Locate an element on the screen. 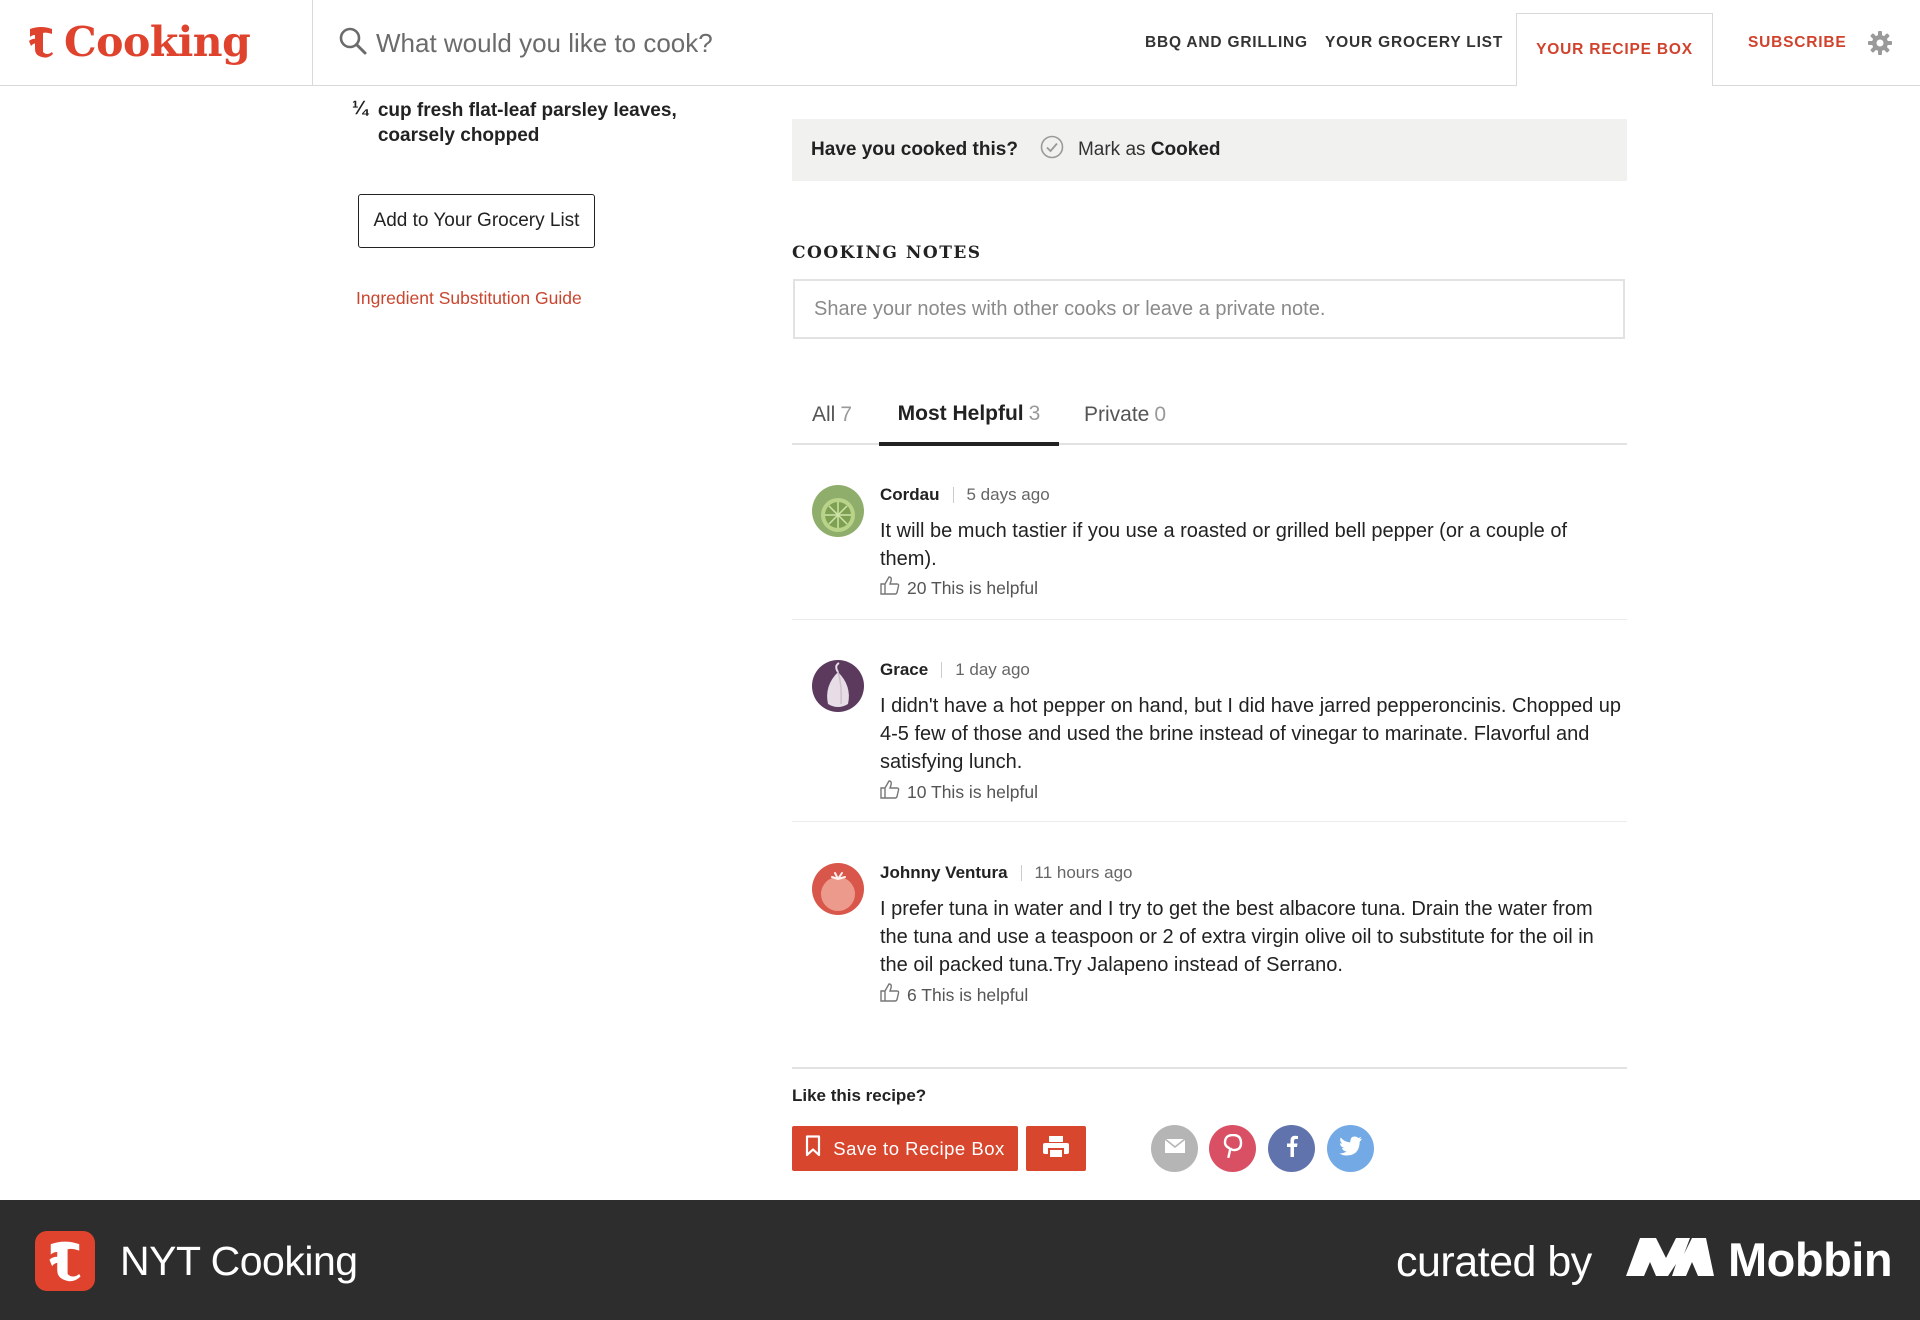  check-circle-icon is located at coordinates (1052, 150).